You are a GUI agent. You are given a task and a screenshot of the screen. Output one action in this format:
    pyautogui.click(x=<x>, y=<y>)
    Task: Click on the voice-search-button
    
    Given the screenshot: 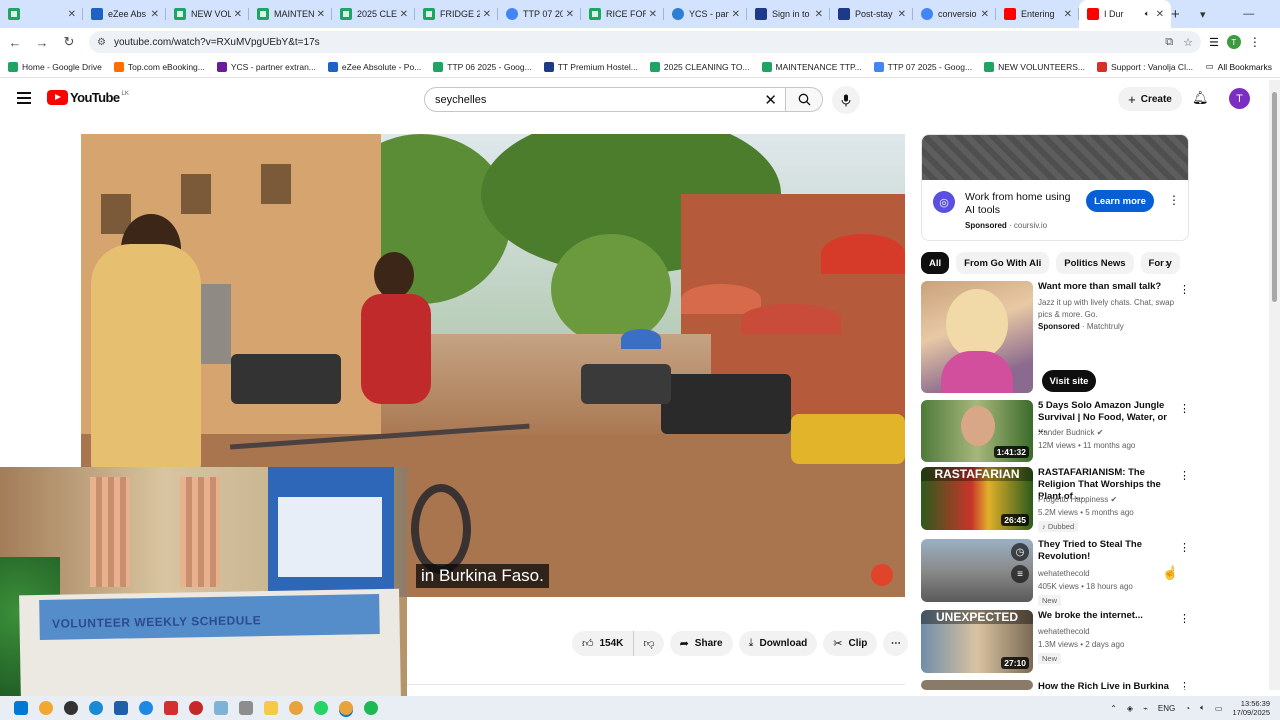 What is the action you would take?
    pyautogui.click(x=846, y=100)
    